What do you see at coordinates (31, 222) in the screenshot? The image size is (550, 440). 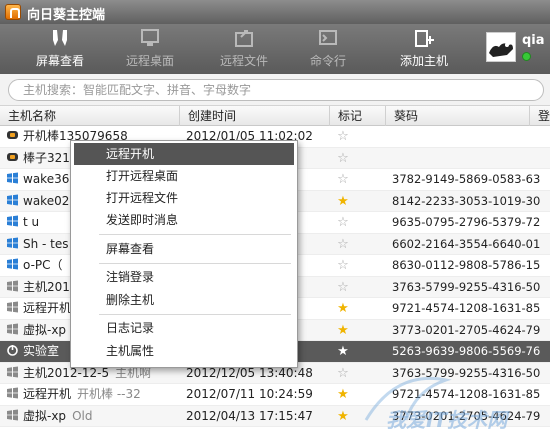 I see `host-name: t u` at bounding box center [31, 222].